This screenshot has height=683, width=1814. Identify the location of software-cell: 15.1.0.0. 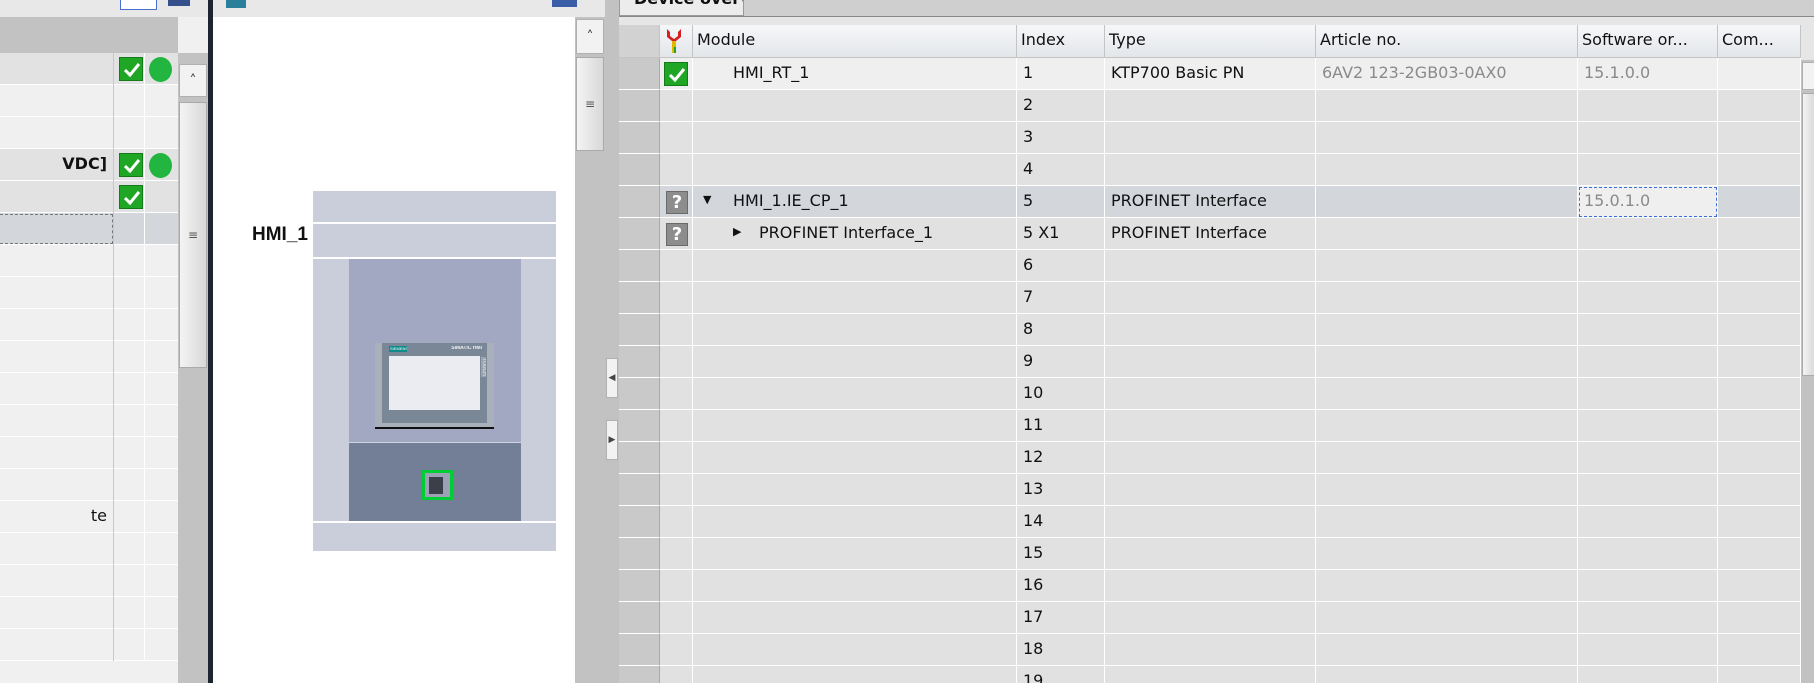
(1648, 74).